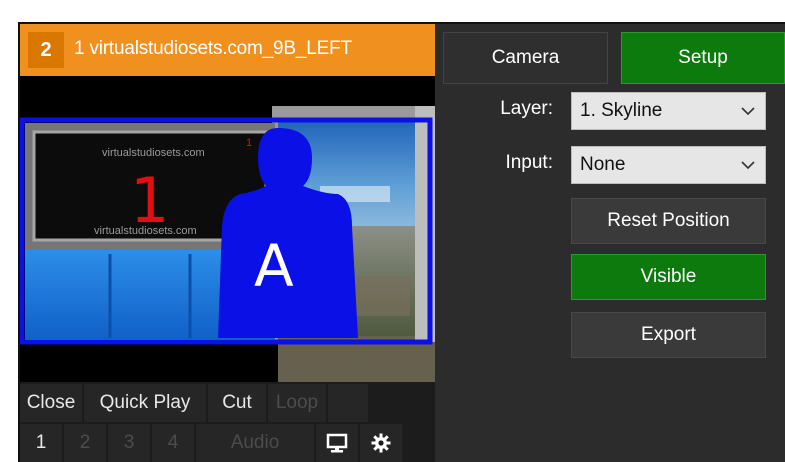 The height and width of the screenshot is (462, 785). Describe the element at coordinates (381, 443) in the screenshot. I see `gear-icon` at that location.